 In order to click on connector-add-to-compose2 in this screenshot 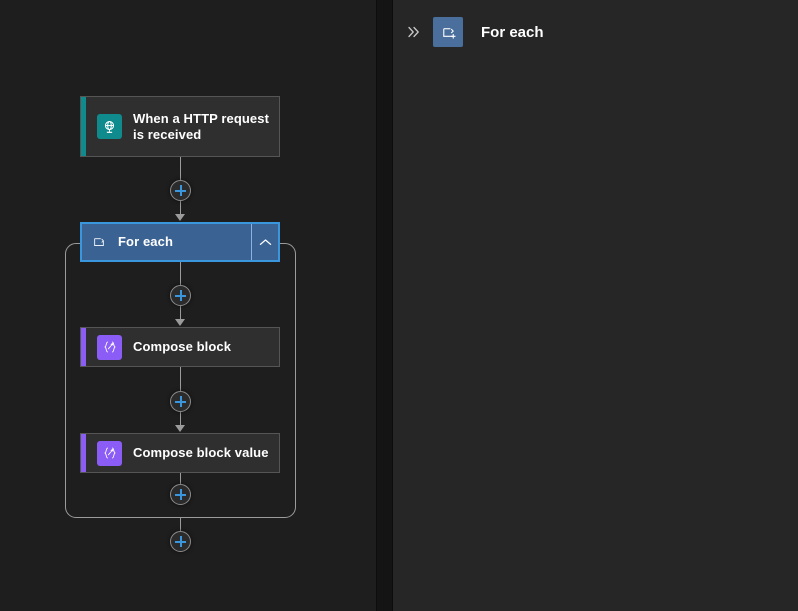, I will do `click(180, 419)`.